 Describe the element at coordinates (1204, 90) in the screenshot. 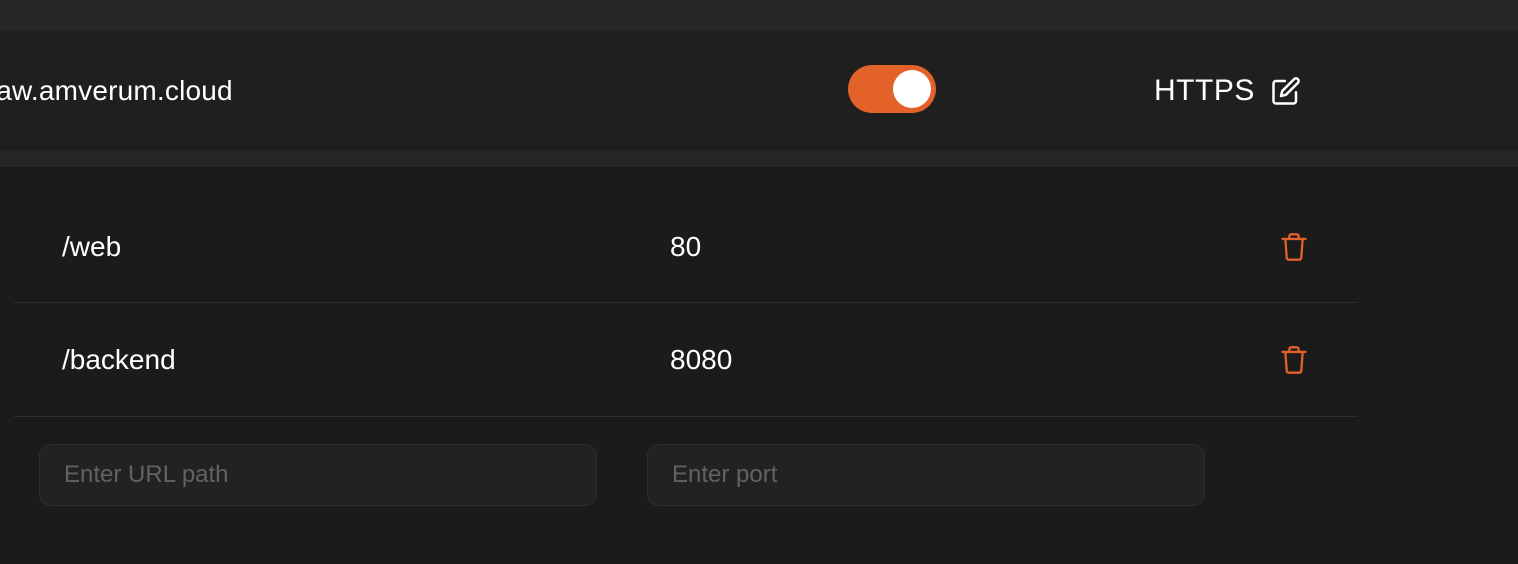

I see `protocol-label: HTTPS` at that location.